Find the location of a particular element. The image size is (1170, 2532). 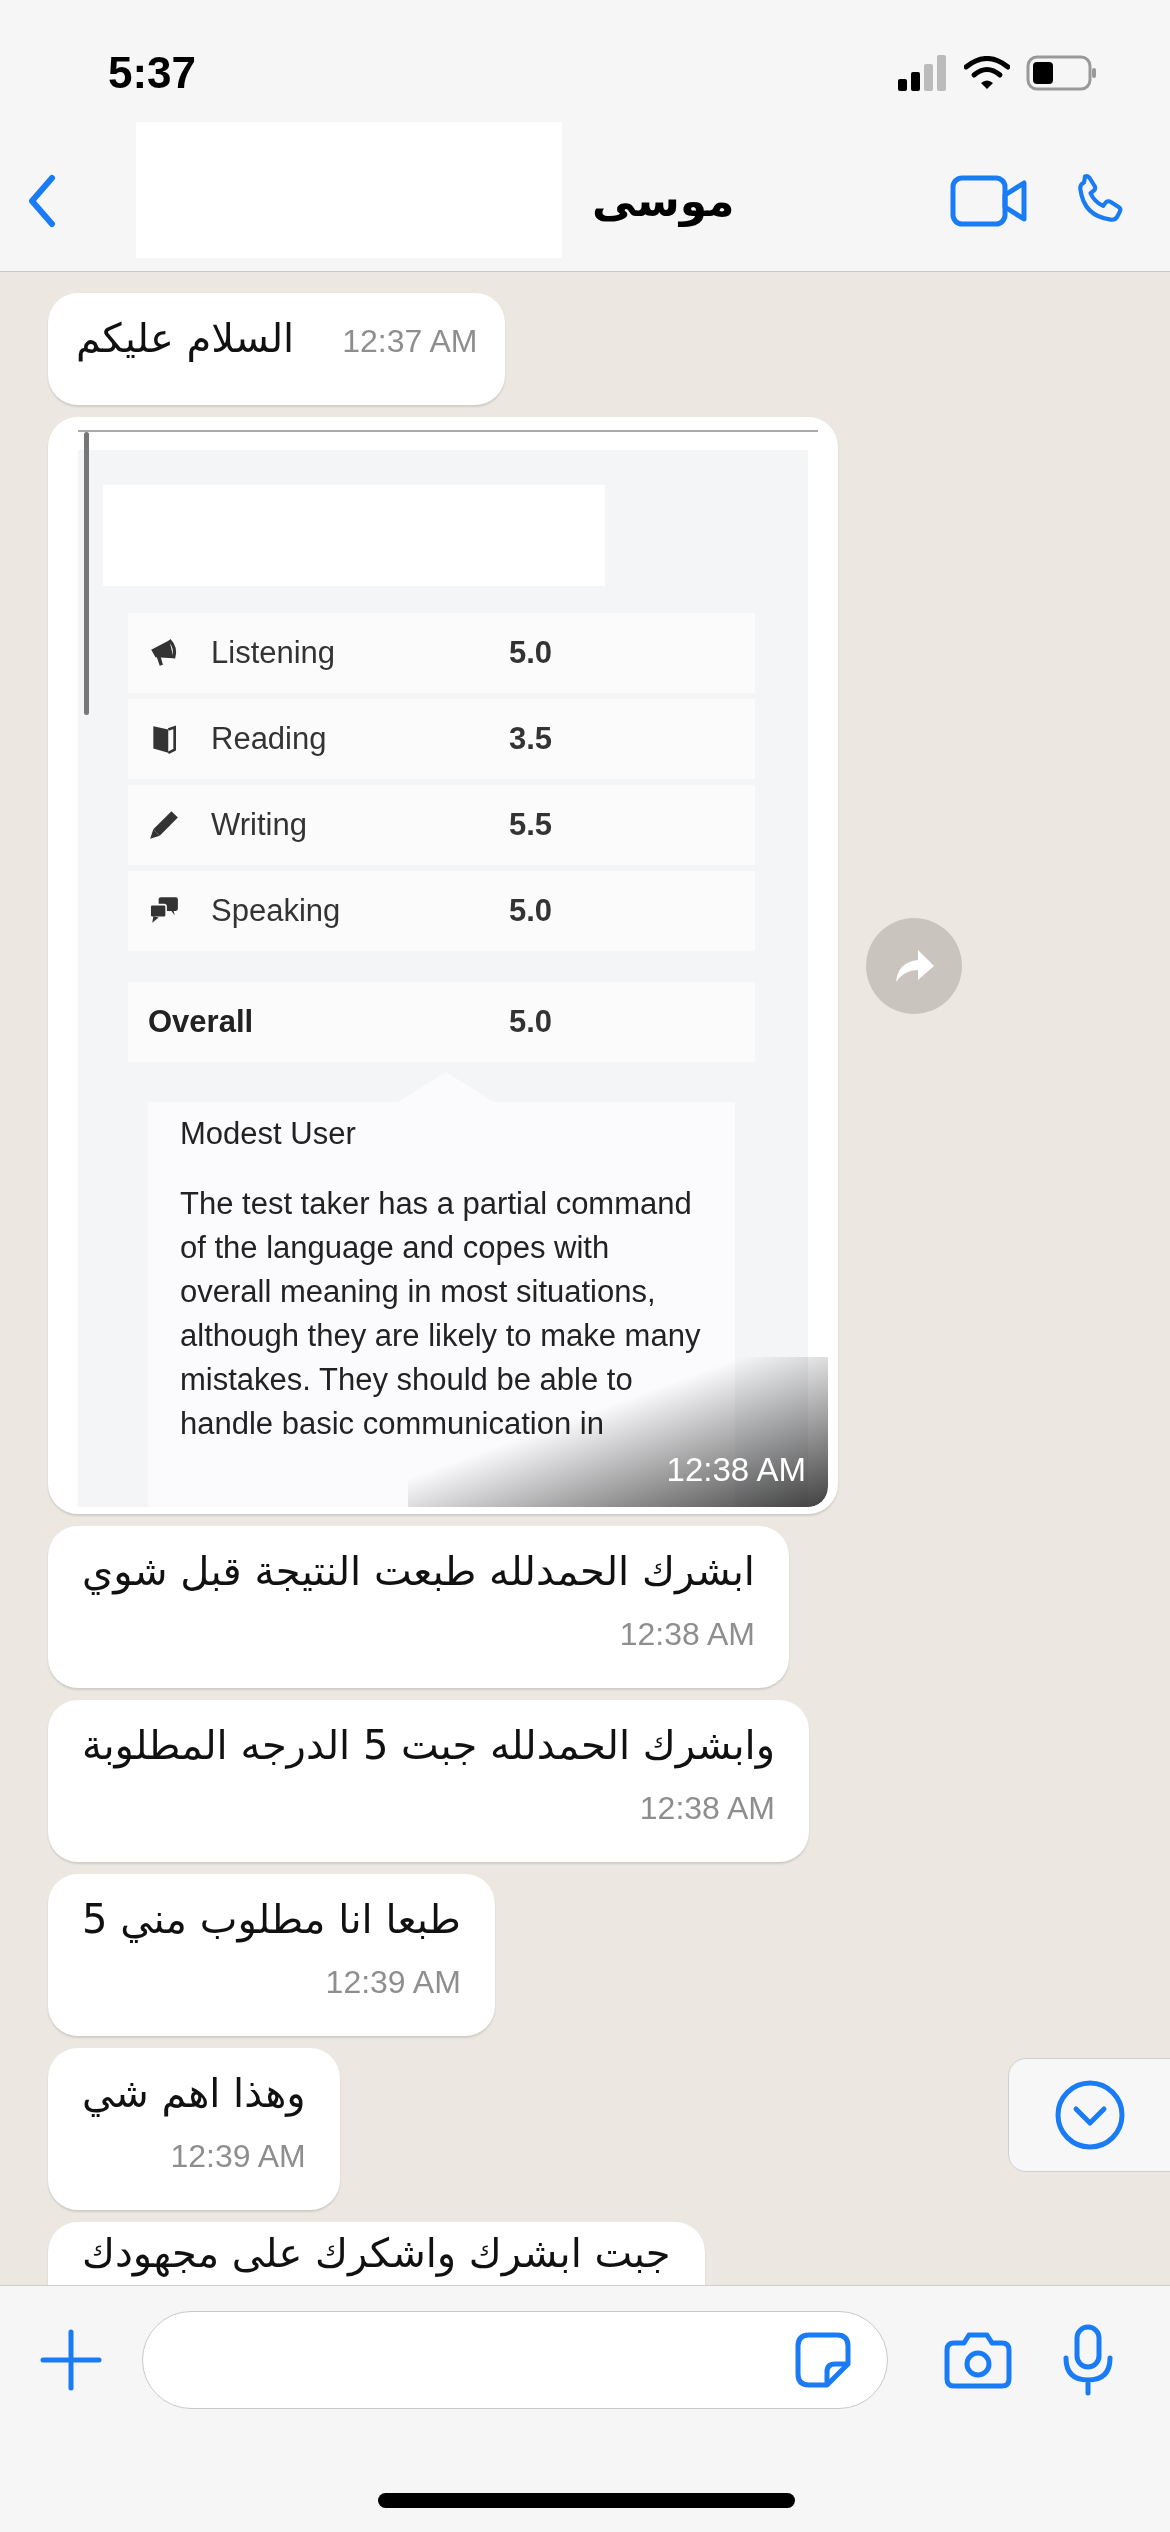

status-time: 5:37 is located at coordinates (152, 73).